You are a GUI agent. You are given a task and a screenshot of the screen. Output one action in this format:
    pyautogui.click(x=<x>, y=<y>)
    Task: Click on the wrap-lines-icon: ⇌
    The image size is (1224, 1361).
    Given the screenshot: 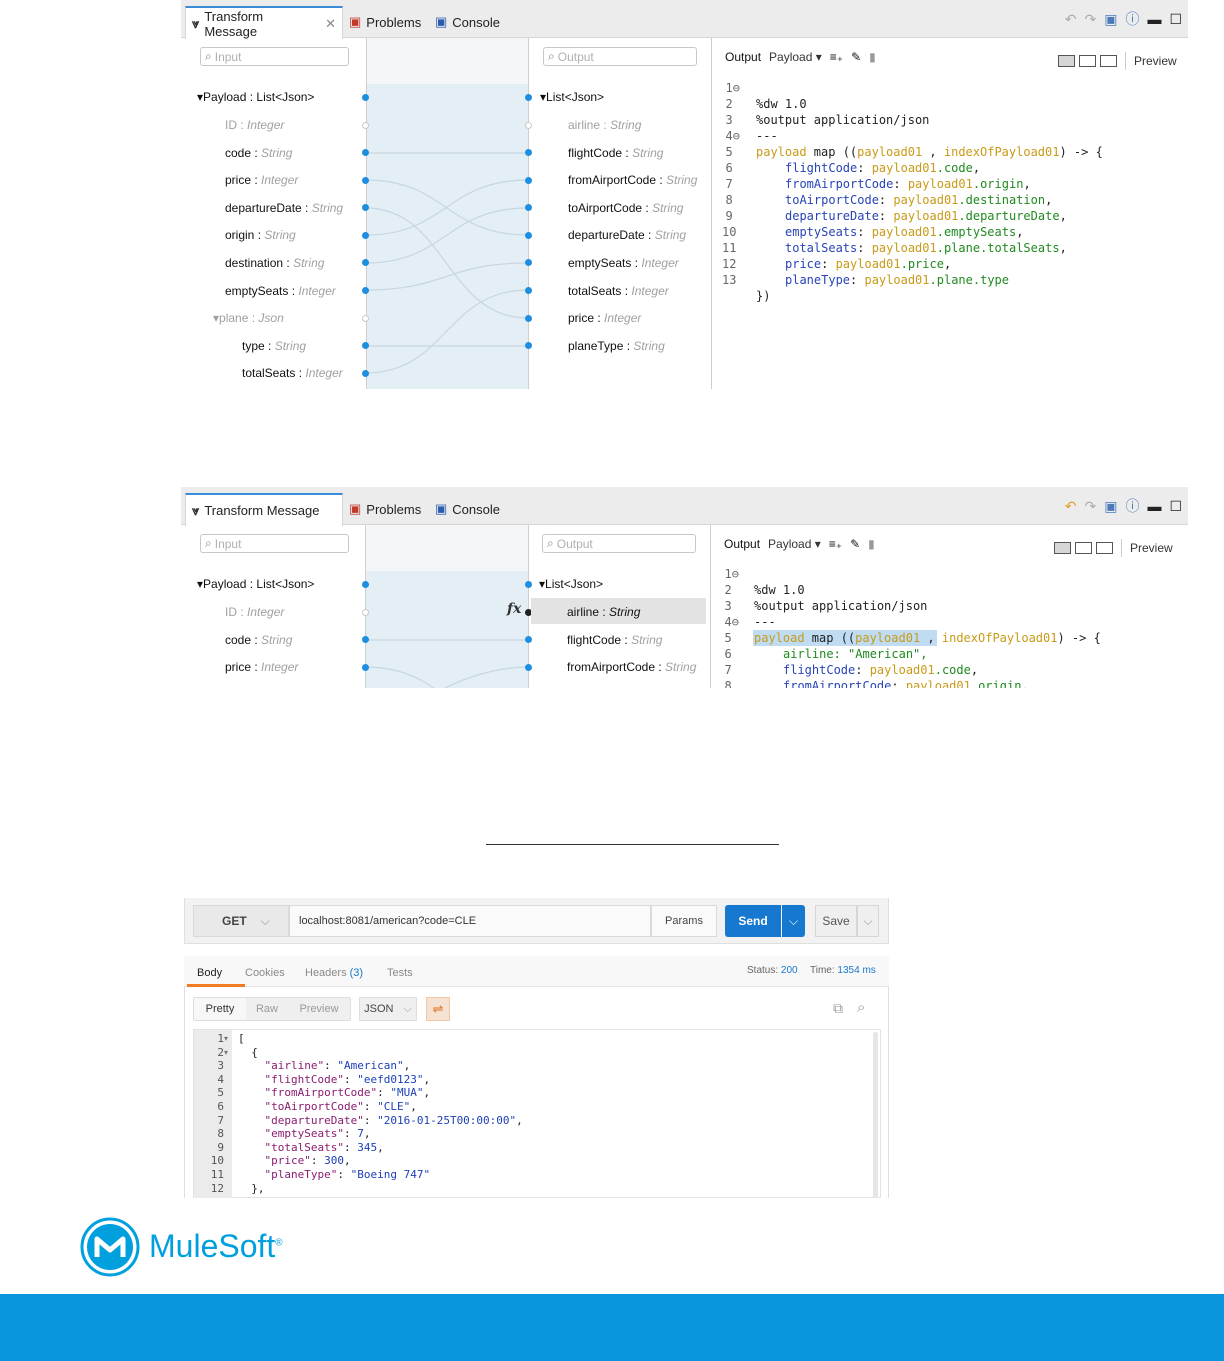 What is the action you would take?
    pyautogui.click(x=438, y=1009)
    